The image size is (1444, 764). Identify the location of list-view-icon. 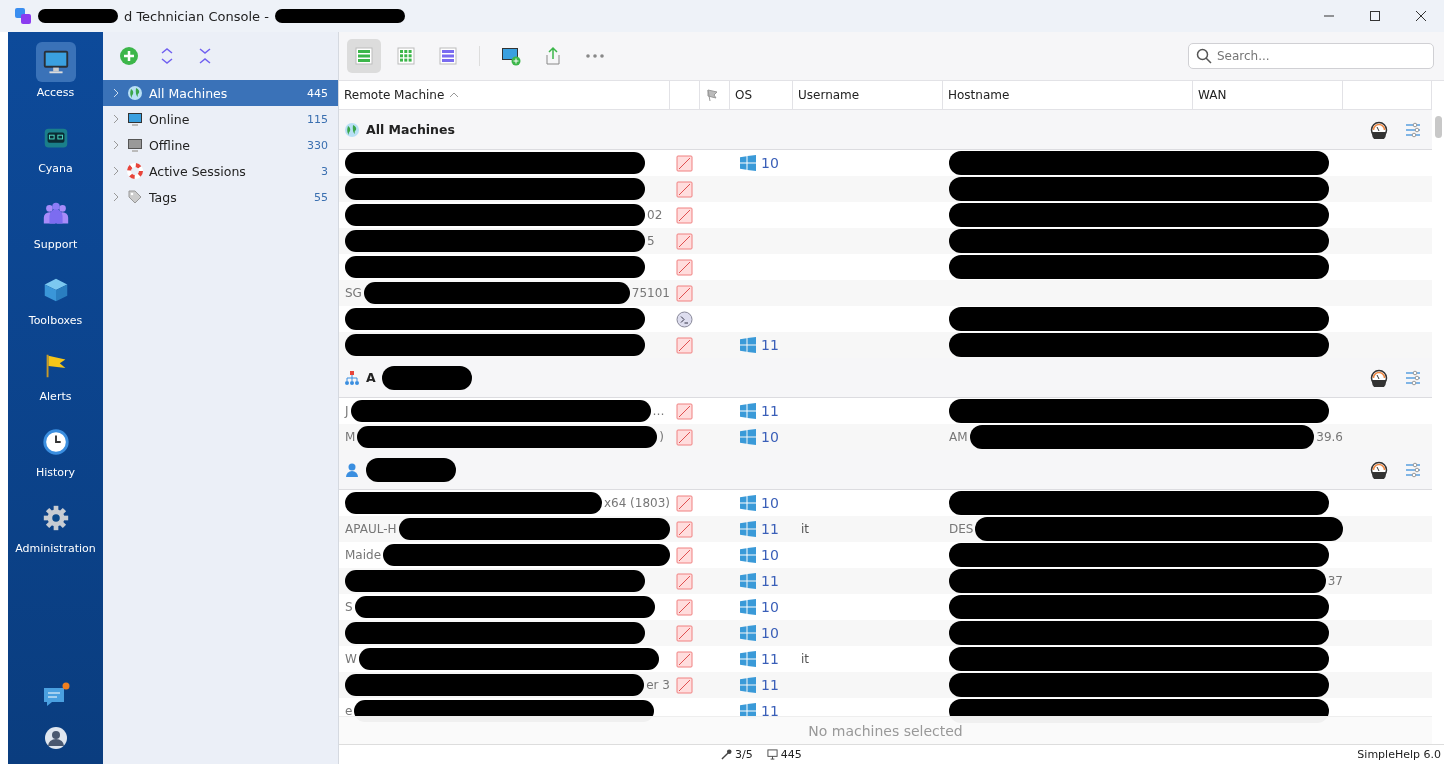
(364, 56).